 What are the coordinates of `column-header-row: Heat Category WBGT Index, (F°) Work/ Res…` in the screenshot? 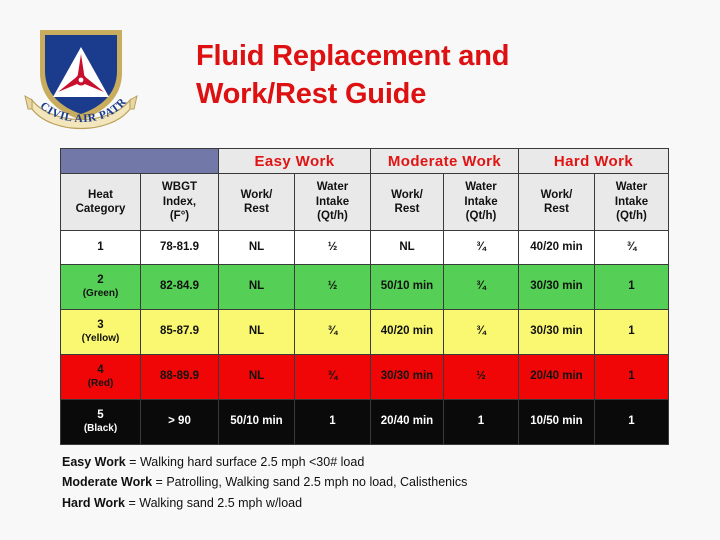 It's located at (365, 202).